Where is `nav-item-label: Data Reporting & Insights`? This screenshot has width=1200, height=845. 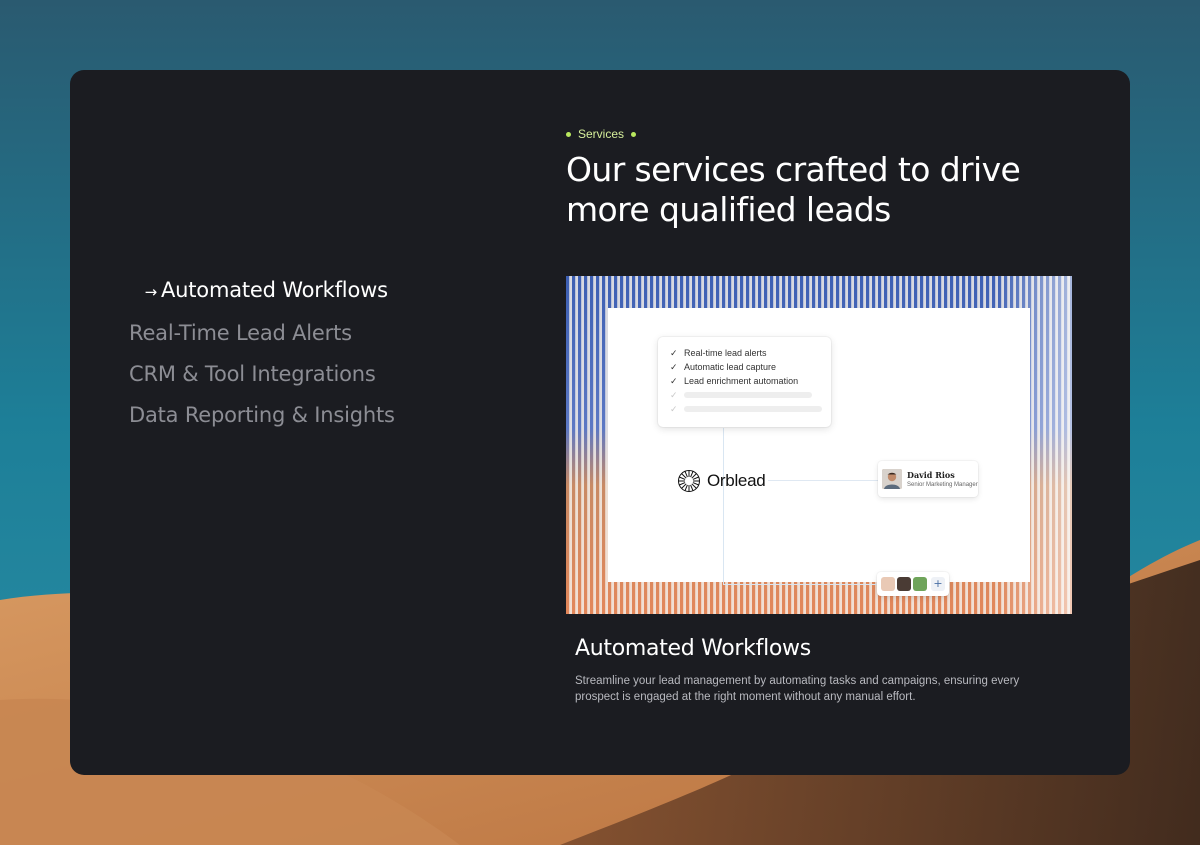 nav-item-label: Data Reporting & Insights is located at coordinates (262, 415).